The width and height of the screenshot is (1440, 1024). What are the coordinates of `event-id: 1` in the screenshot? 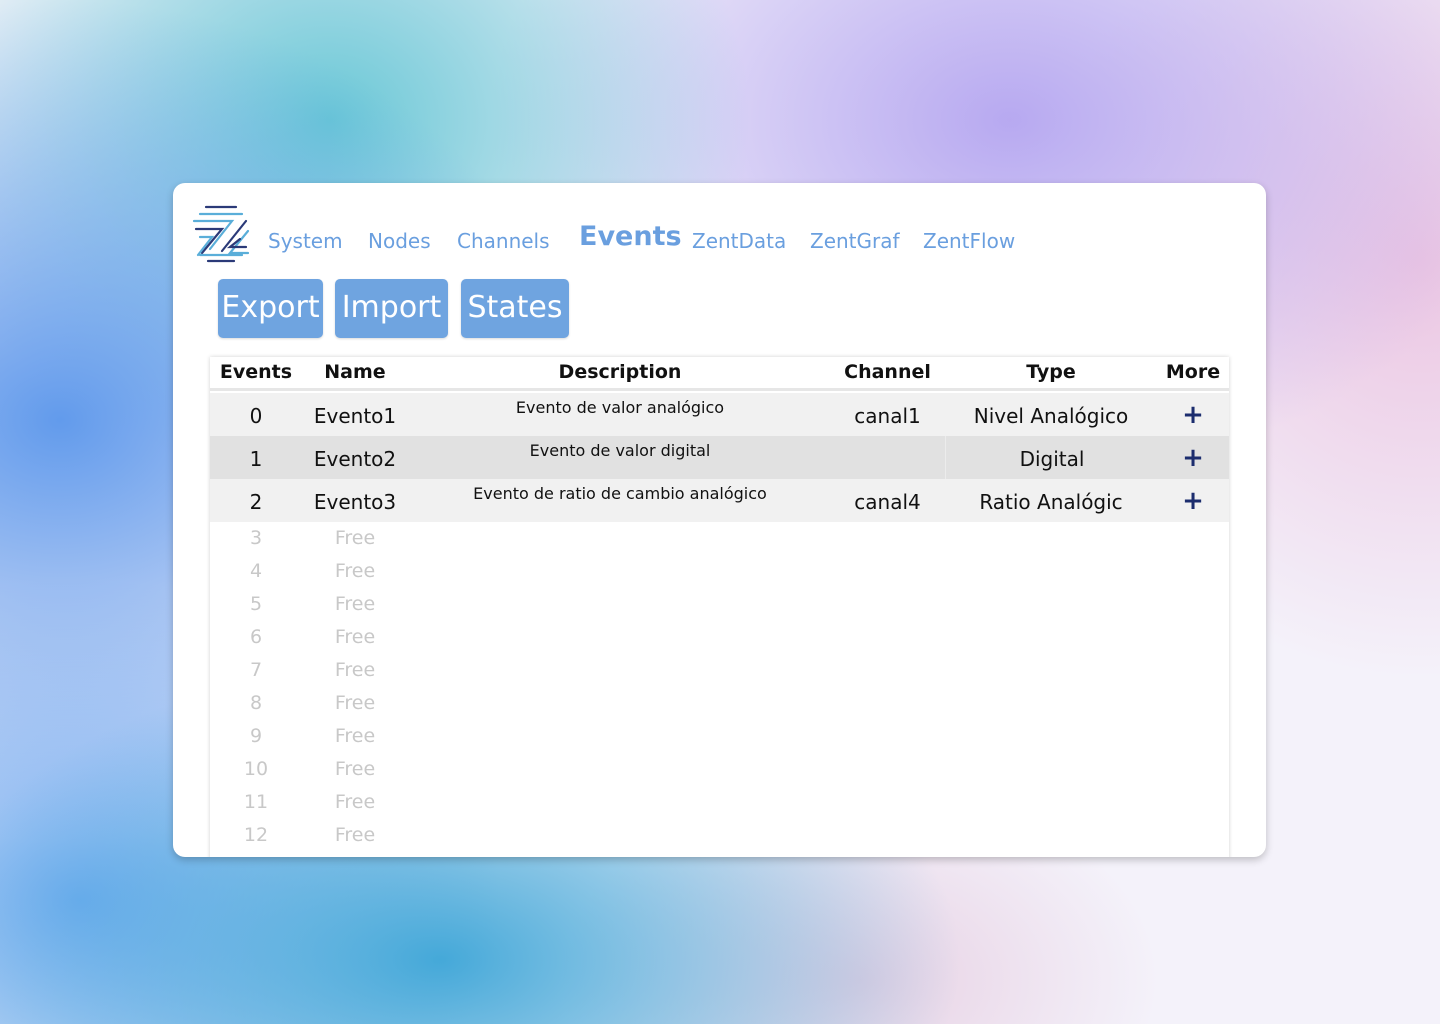 It's located at (256, 459).